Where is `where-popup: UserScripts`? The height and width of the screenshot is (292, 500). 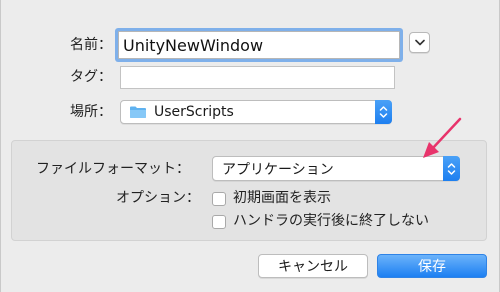 where-popup: UserScripts is located at coordinates (256, 112).